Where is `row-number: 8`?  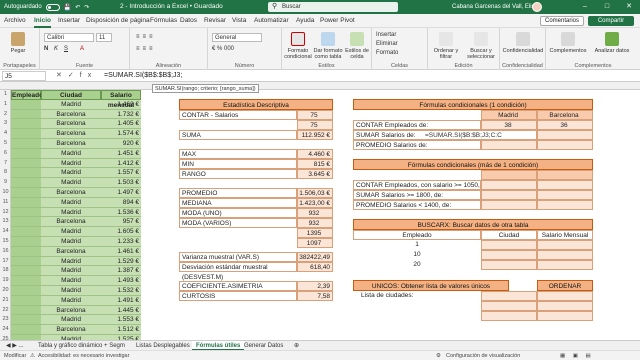
row-number: 8 is located at coordinates (5, 173).